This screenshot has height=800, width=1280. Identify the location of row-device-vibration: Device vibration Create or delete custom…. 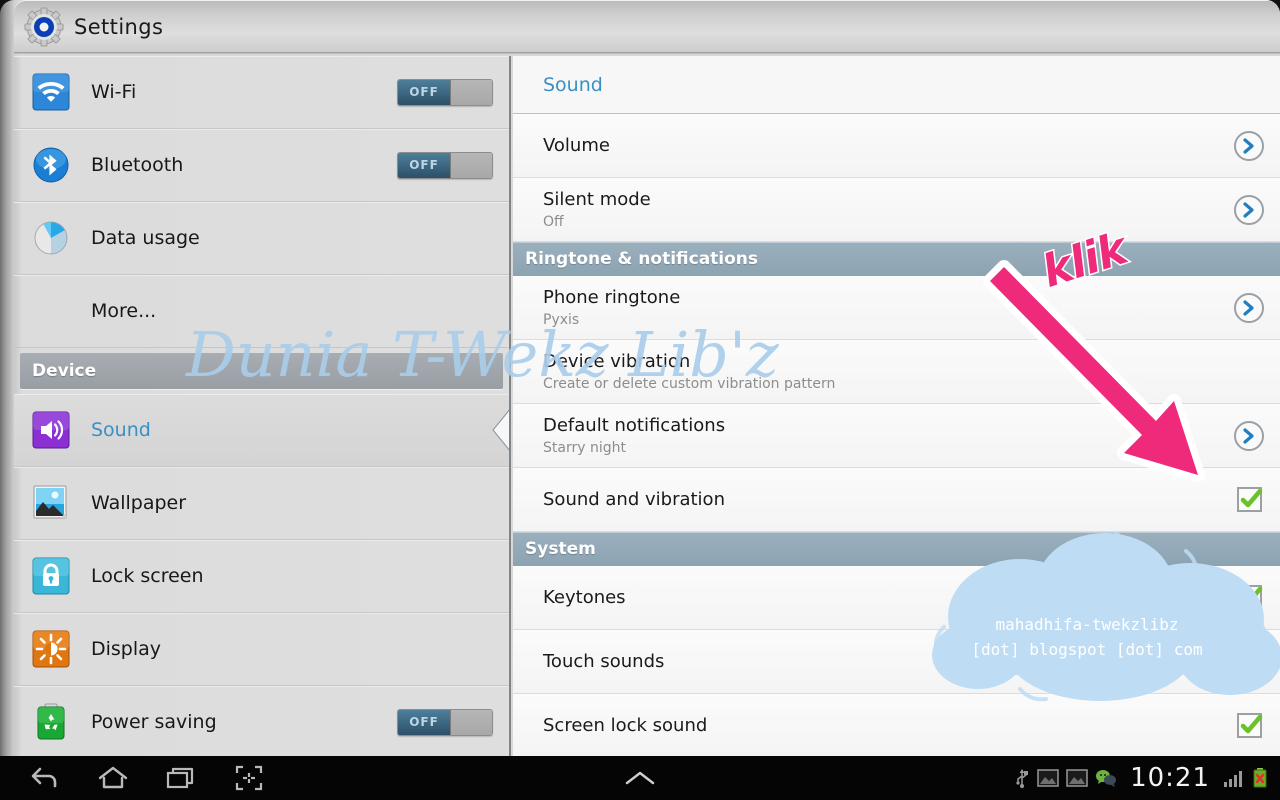
(896, 372).